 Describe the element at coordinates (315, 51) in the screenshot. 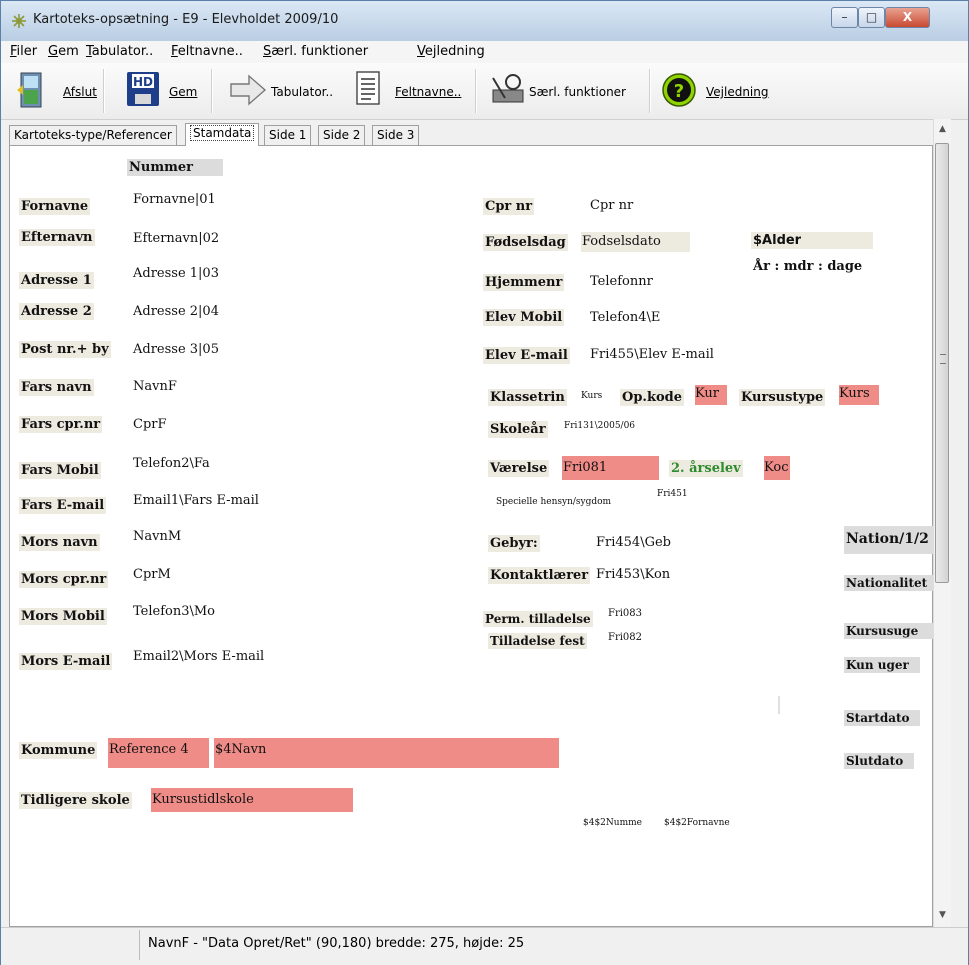

I see `menu-saerl-funktioner: Særl. funktioner` at that location.